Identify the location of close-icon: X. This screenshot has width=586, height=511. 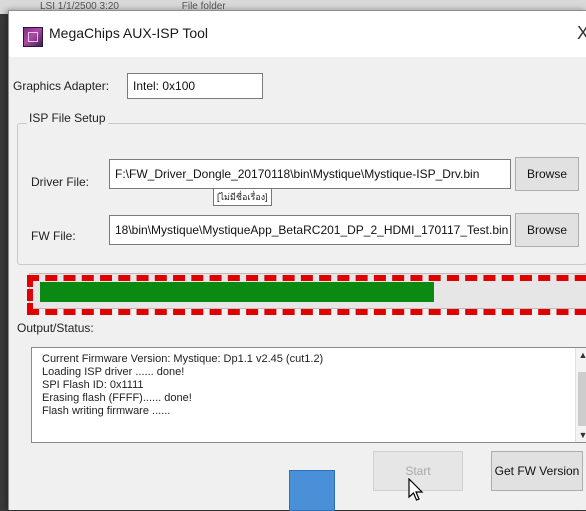
(581, 33).